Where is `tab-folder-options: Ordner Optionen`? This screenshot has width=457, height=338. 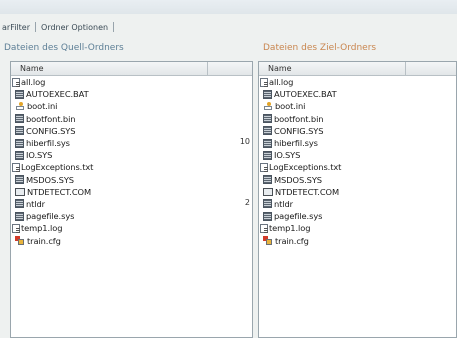 tab-folder-options: Ordner Optionen is located at coordinates (74, 27).